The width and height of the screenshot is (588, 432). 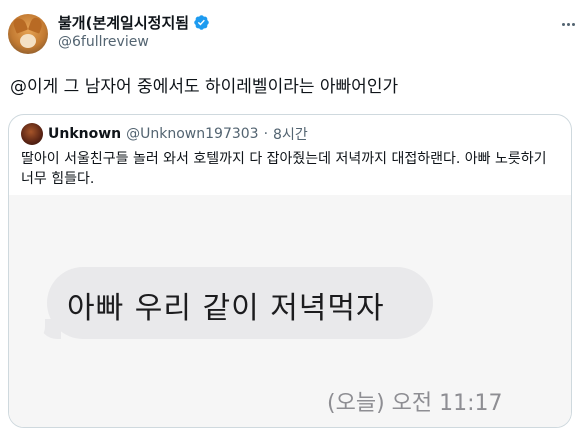 I want to click on tweet-text: @이게 그 남자어 중에서도 하이레벨이라는 아빠어인가, so click(x=204, y=87).